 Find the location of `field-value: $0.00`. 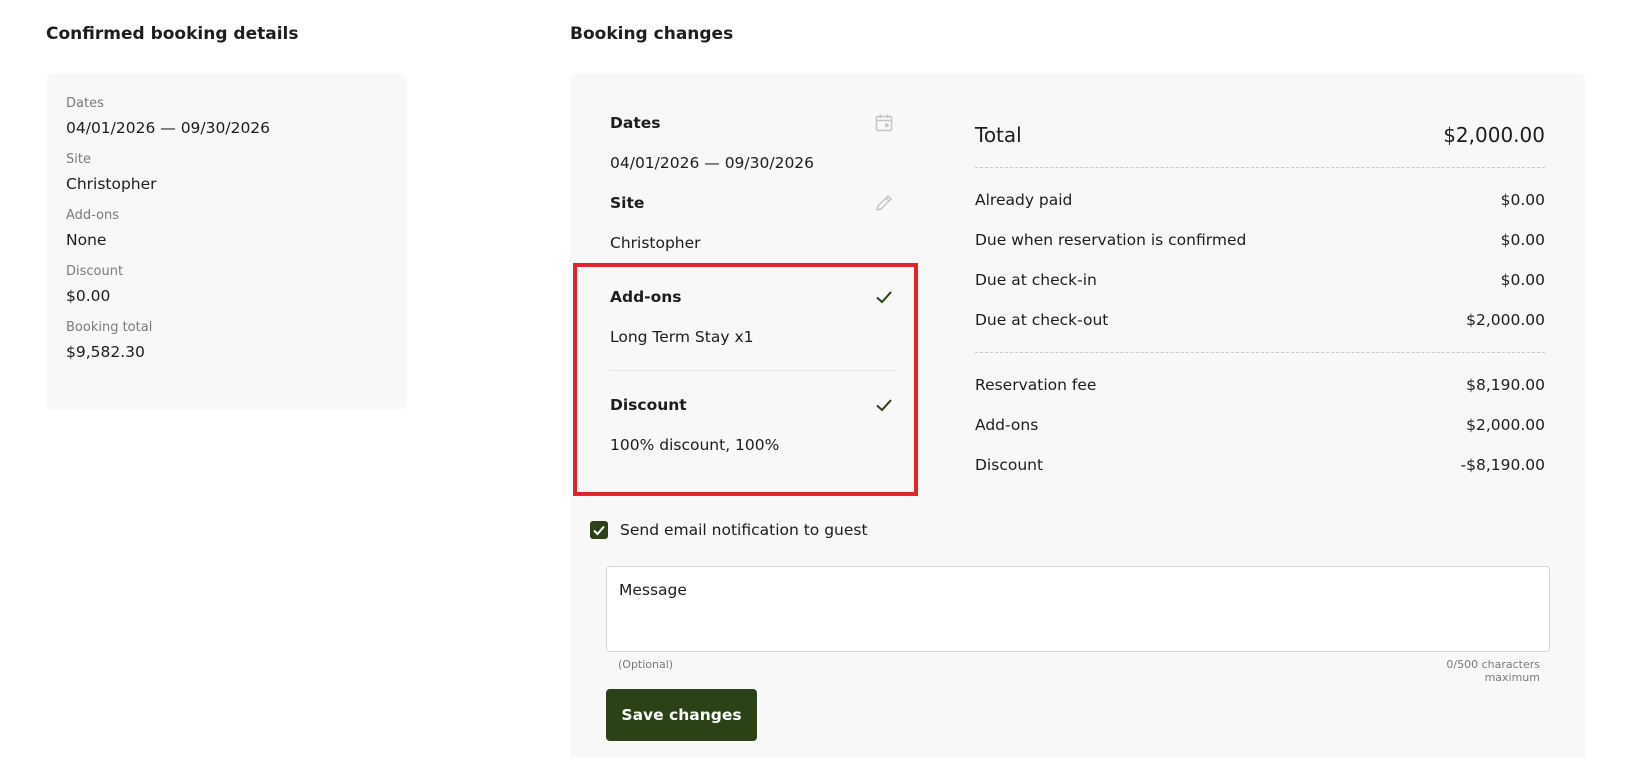

field-value: $0.00 is located at coordinates (88, 296).